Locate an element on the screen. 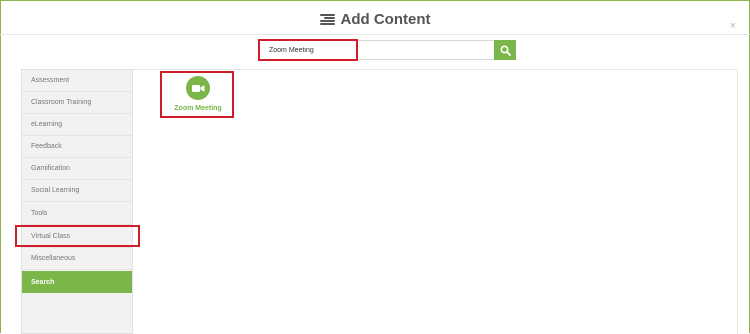 The height and width of the screenshot is (334, 750). sidebar-item-classroom-training: Classroom Training is located at coordinates (77, 103).